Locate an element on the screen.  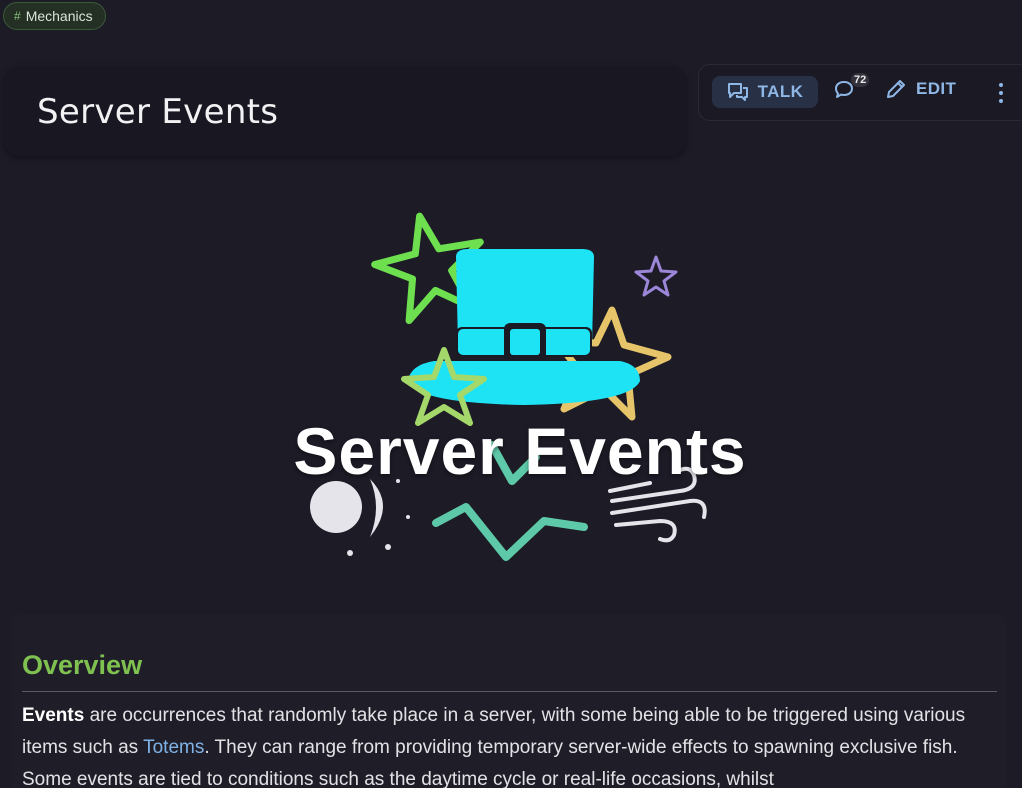
page-action-bar: TALK 72 EDIT is located at coordinates (860, 92).